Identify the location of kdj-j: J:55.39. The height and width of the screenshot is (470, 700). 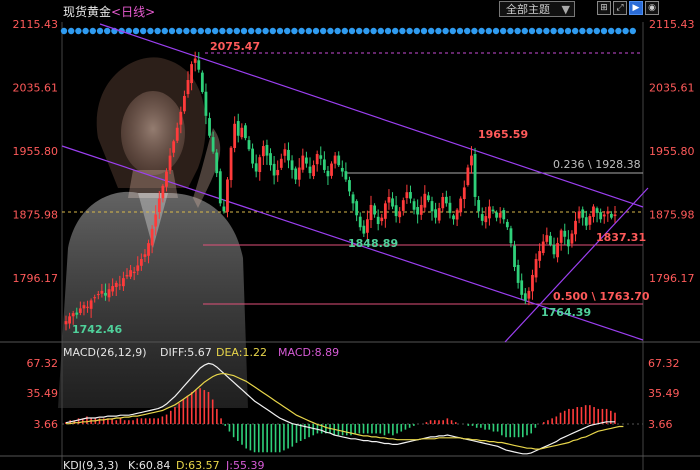
(244, 464).